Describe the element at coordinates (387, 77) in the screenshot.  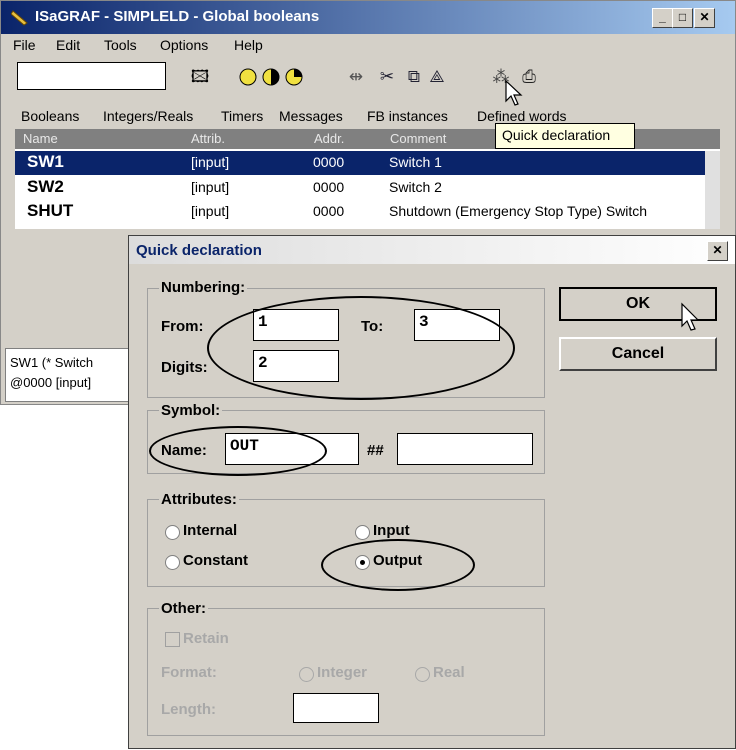
I see `cut-icon: ✂` at that location.